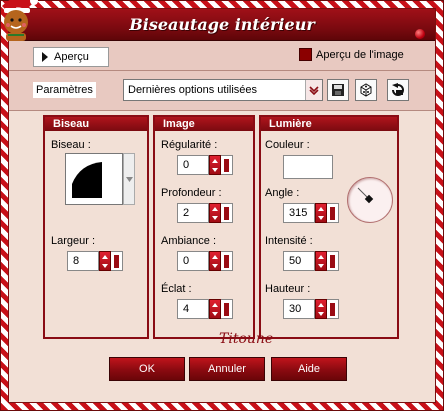  I want to click on width-arrows, so click(105, 261).